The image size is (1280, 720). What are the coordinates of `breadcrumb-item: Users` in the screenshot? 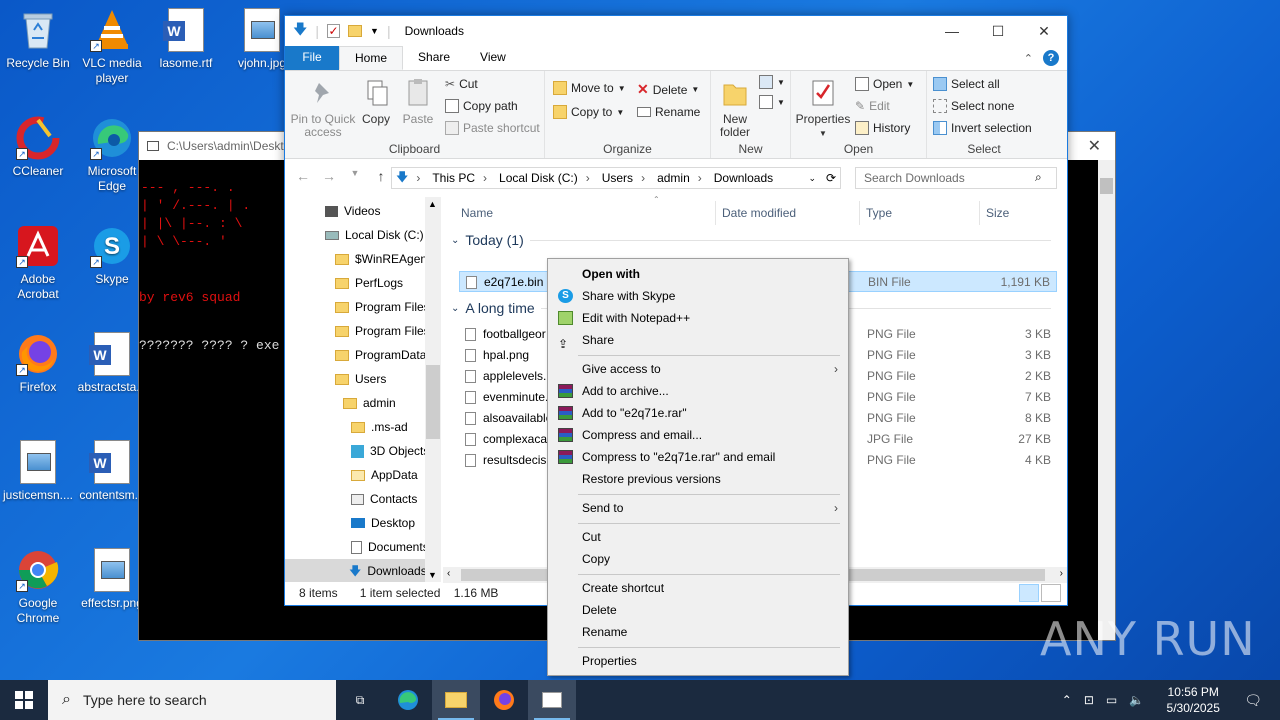 It's located at (617, 178).